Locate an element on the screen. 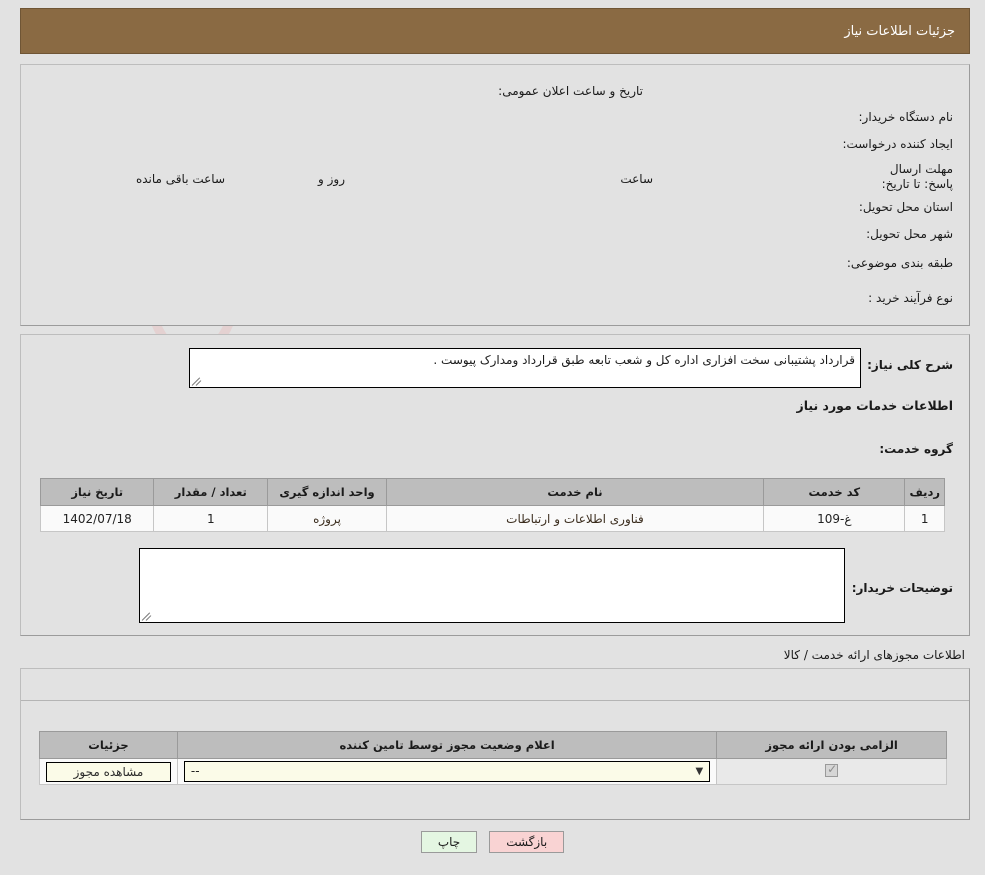 Image resolution: width=985 pixels, height=875 pixels. window-title-bar: جزئیات اطلاعات نیاز is located at coordinates (495, 31).